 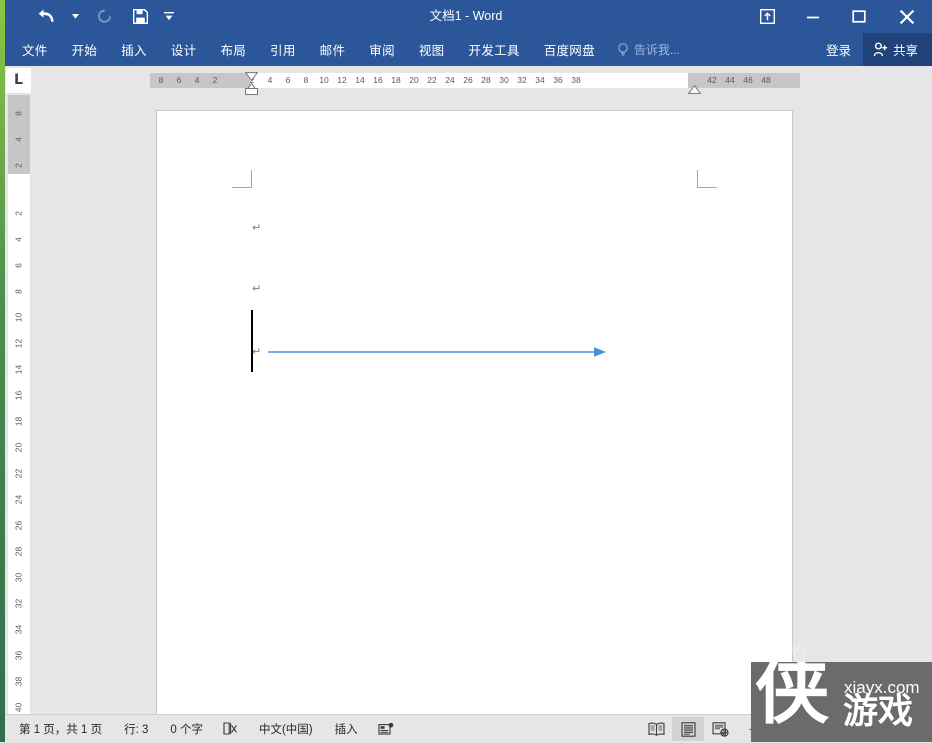 What do you see at coordinates (18, 655) in the screenshot?
I see `vruler-tick-20: 36` at bounding box center [18, 655].